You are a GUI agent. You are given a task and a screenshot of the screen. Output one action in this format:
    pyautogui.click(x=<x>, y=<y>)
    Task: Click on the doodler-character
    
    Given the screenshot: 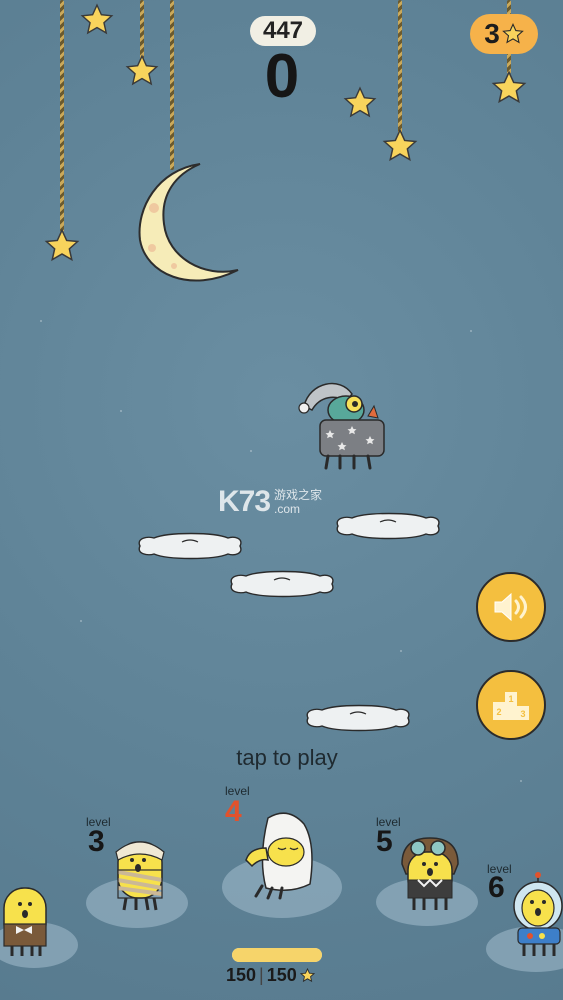 What is the action you would take?
    pyautogui.click(x=341, y=426)
    